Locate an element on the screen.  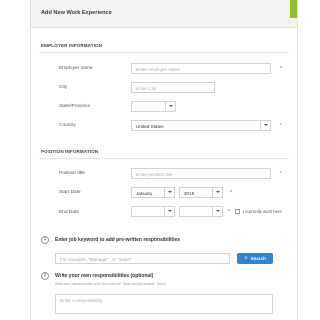
employer-section-title: EMPLOYER INFORMATION is located at coordinates (72, 45).